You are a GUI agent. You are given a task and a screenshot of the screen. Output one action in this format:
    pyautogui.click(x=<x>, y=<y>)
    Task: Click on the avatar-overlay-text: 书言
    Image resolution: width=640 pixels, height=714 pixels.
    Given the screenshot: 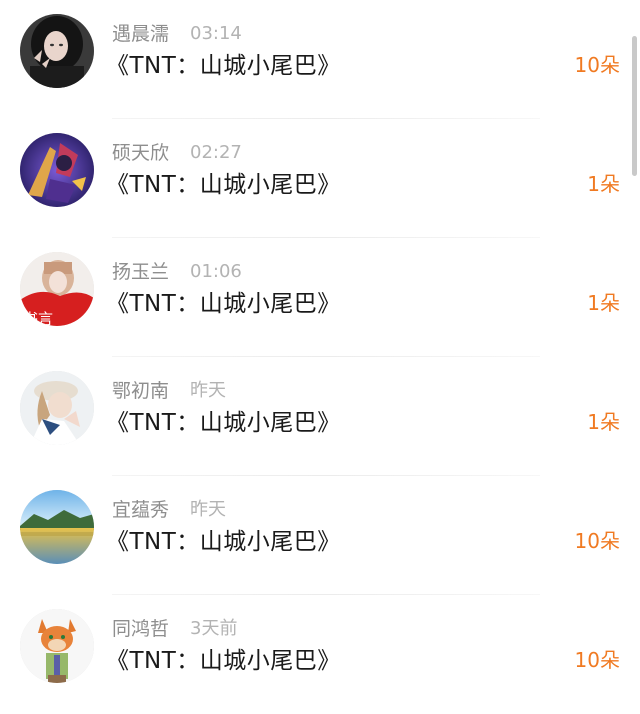 What is the action you would take?
    pyautogui.click(x=38, y=318)
    